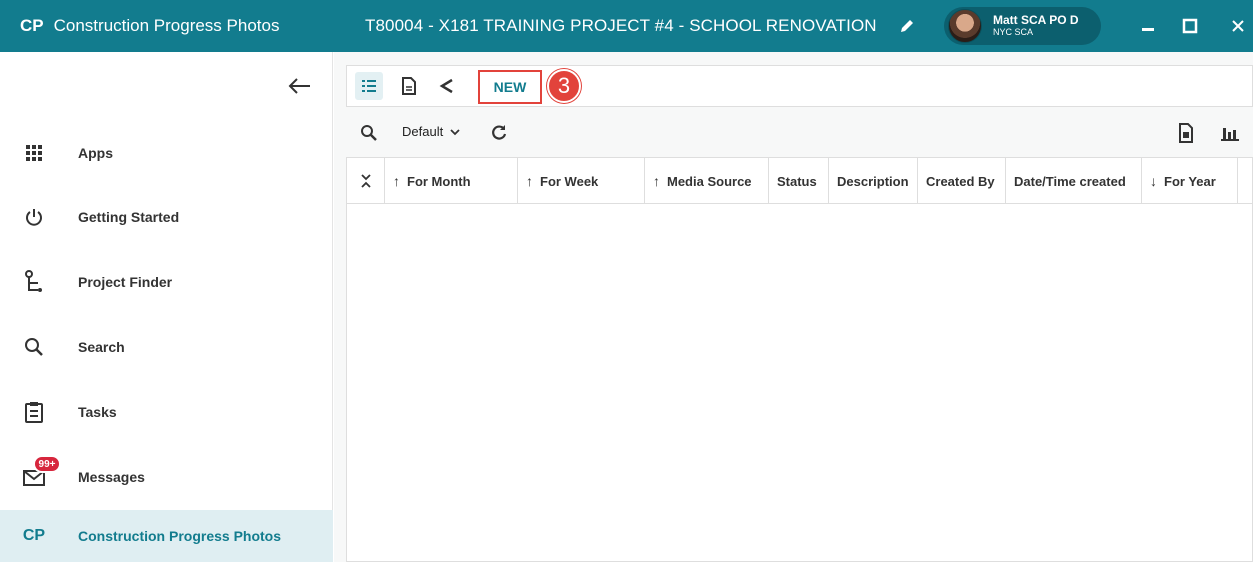 This screenshot has width=1253, height=562. Describe the element at coordinates (510, 87) in the screenshot. I see `new-button: NEW` at that location.